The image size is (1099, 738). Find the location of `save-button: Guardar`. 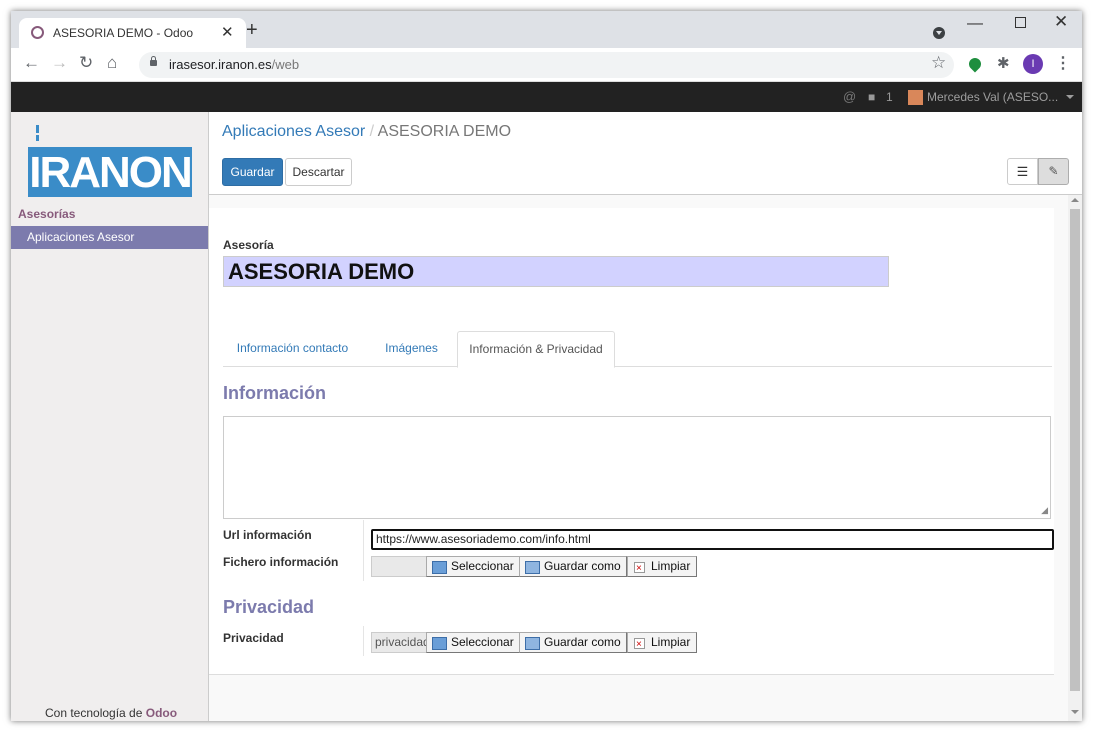

save-button: Guardar is located at coordinates (252, 172).